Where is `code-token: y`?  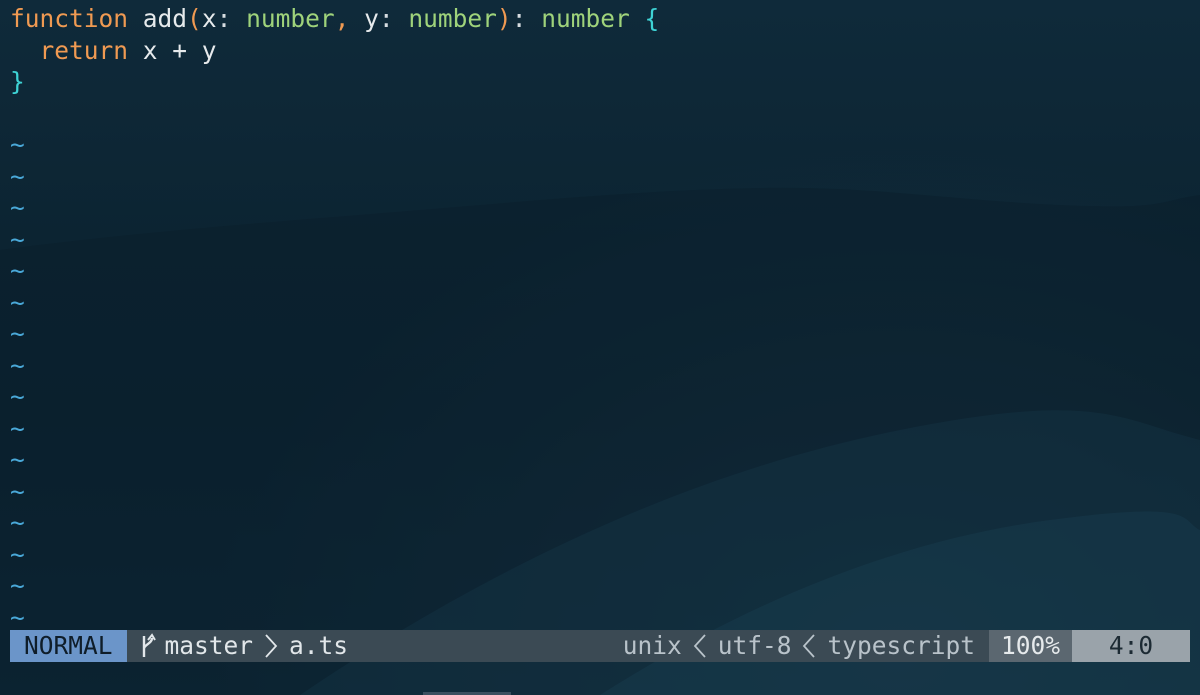 code-token: y is located at coordinates (371, 18).